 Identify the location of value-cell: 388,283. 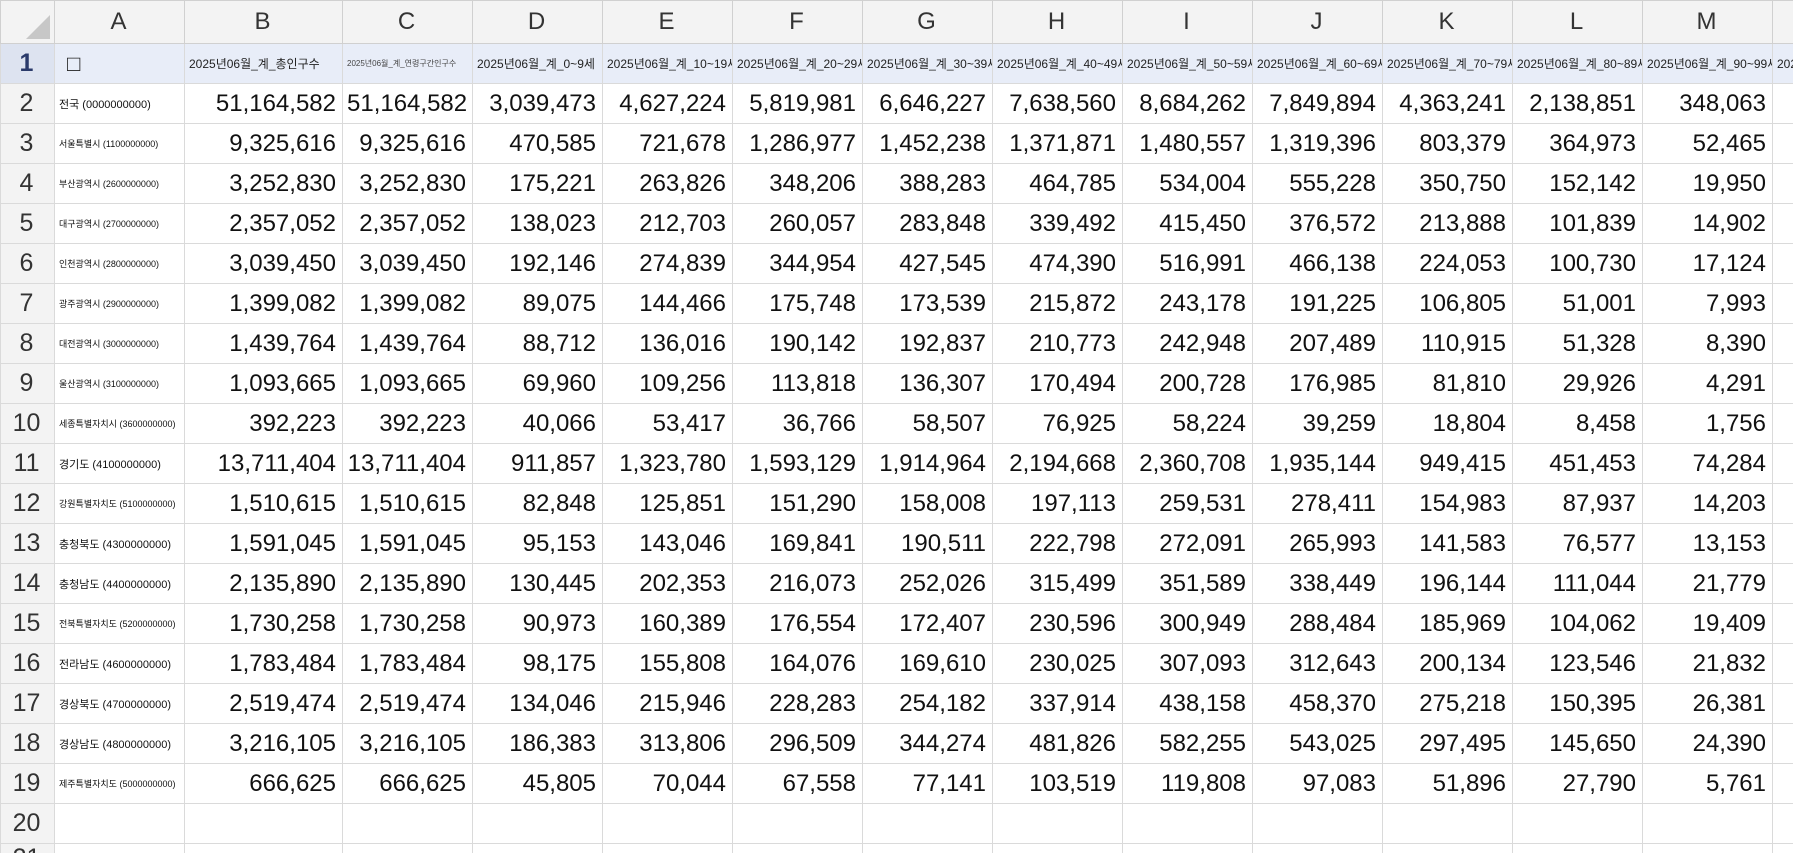
(927, 183).